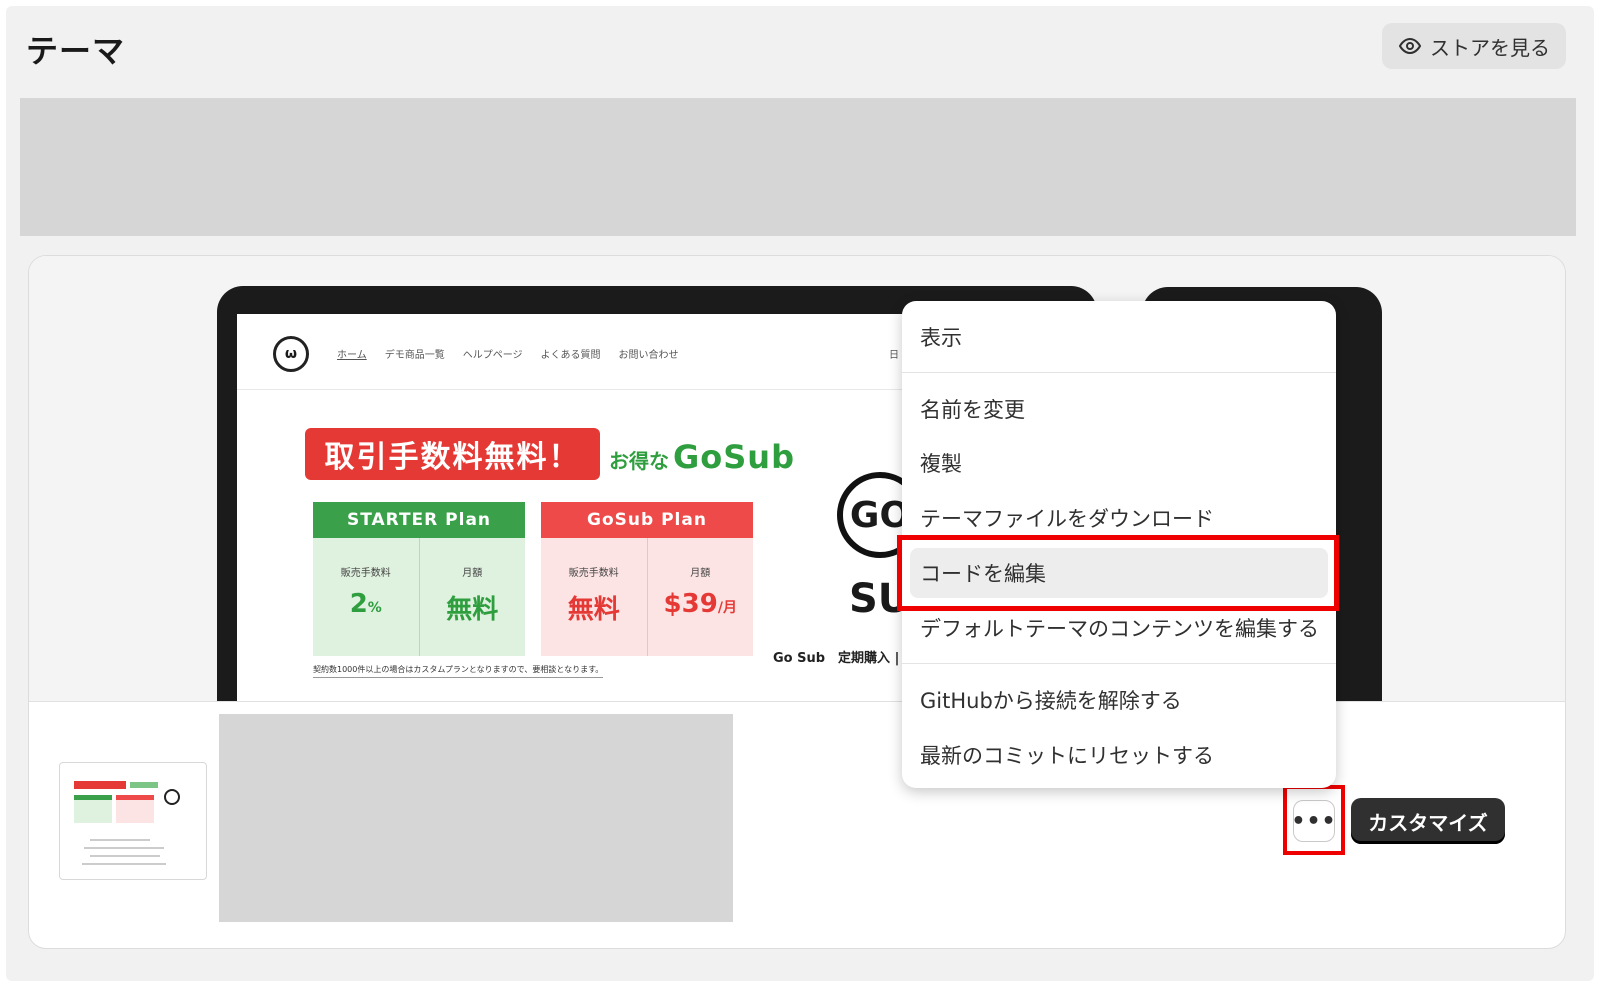 This screenshot has height=987, width=1600. What do you see at coordinates (734, 457) in the screenshot?
I see `promo-sub-brand: GoSub` at bounding box center [734, 457].